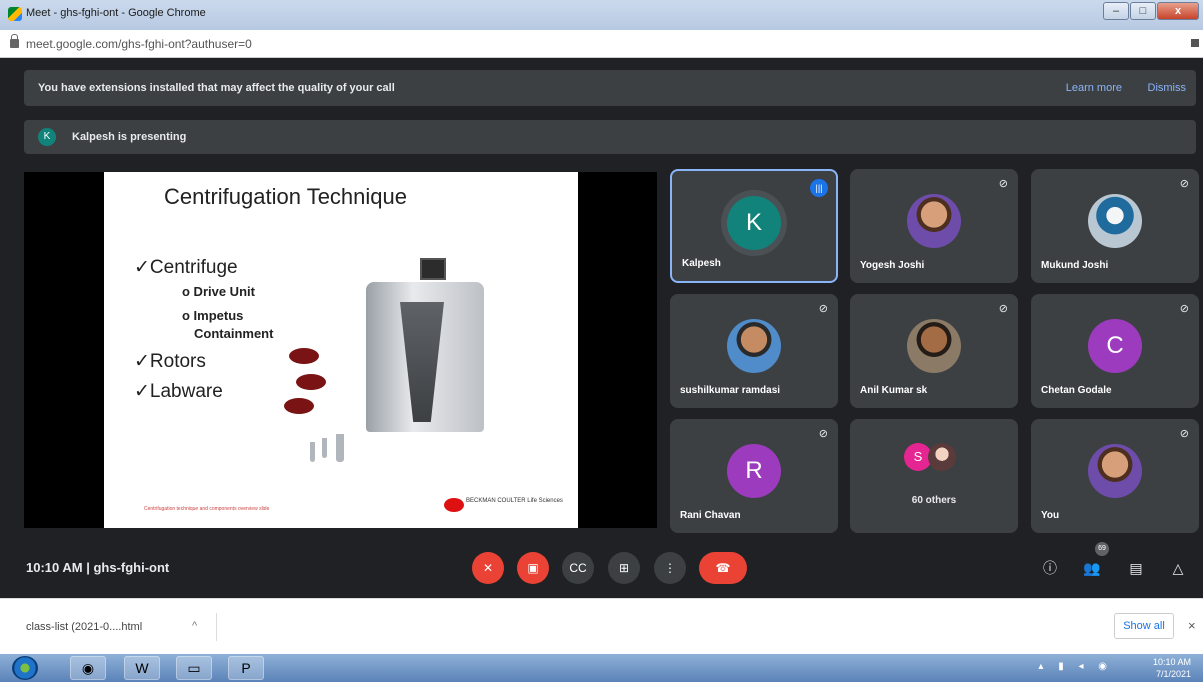  What do you see at coordinates (601, 626) in the screenshot?
I see `download-shelf: class-list (2021-0....html ^ Show all ×` at bounding box center [601, 626].